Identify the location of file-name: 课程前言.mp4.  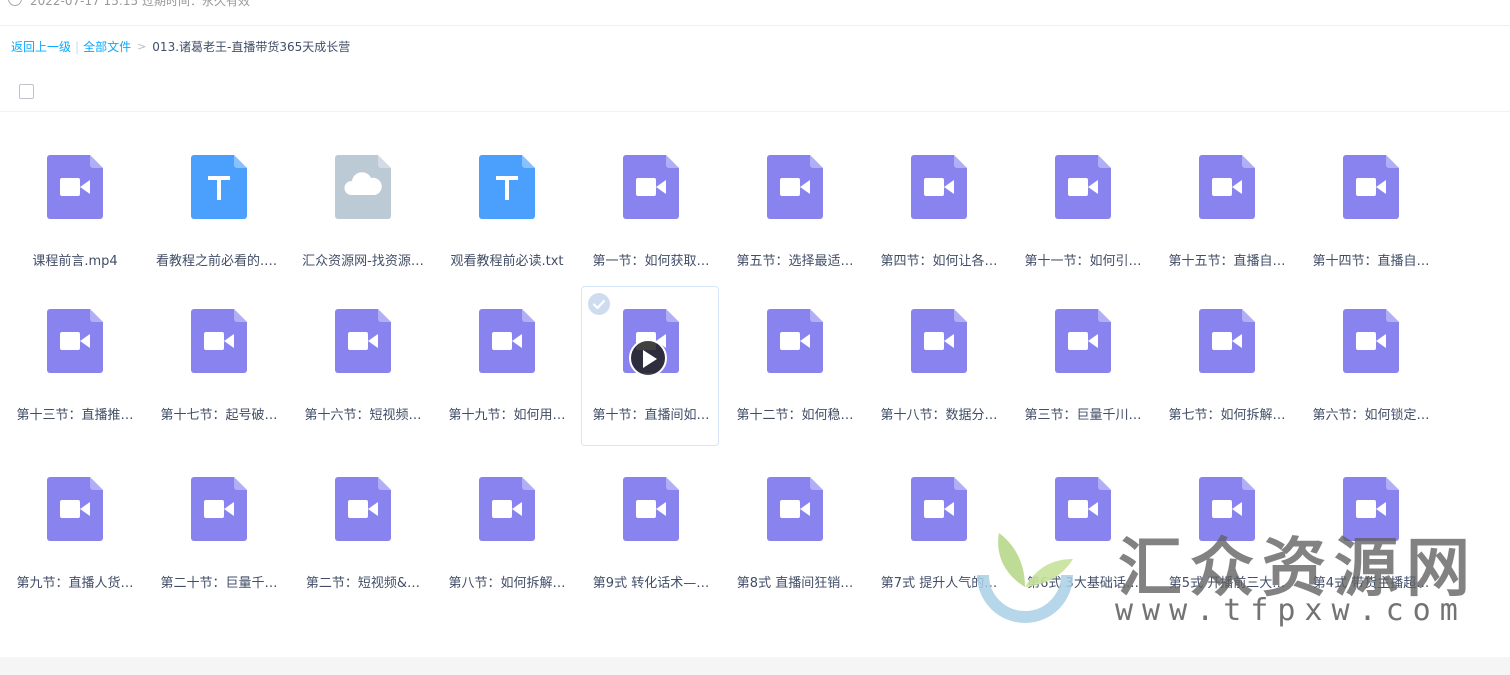
(75, 261).